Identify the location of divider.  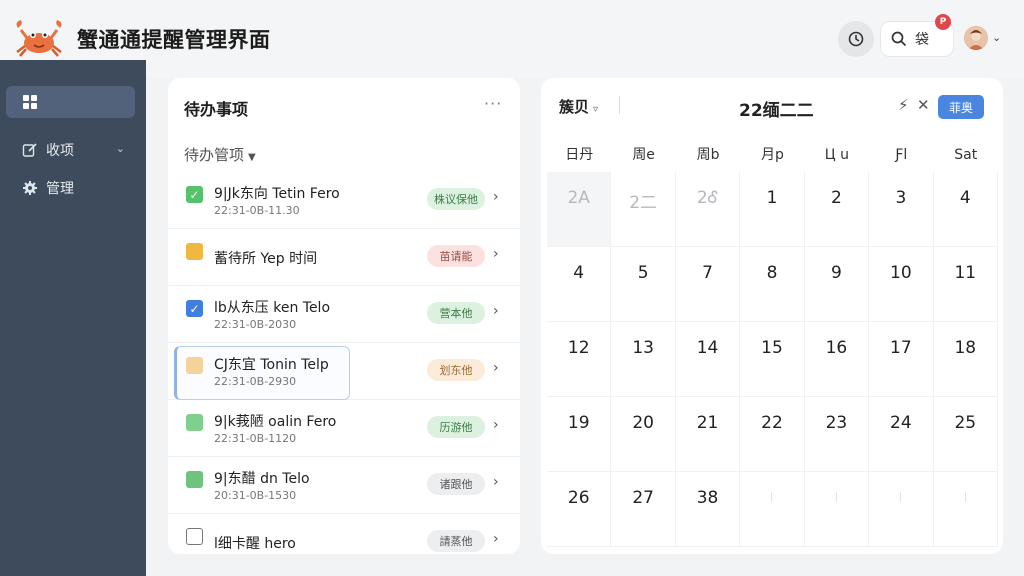
(619, 105).